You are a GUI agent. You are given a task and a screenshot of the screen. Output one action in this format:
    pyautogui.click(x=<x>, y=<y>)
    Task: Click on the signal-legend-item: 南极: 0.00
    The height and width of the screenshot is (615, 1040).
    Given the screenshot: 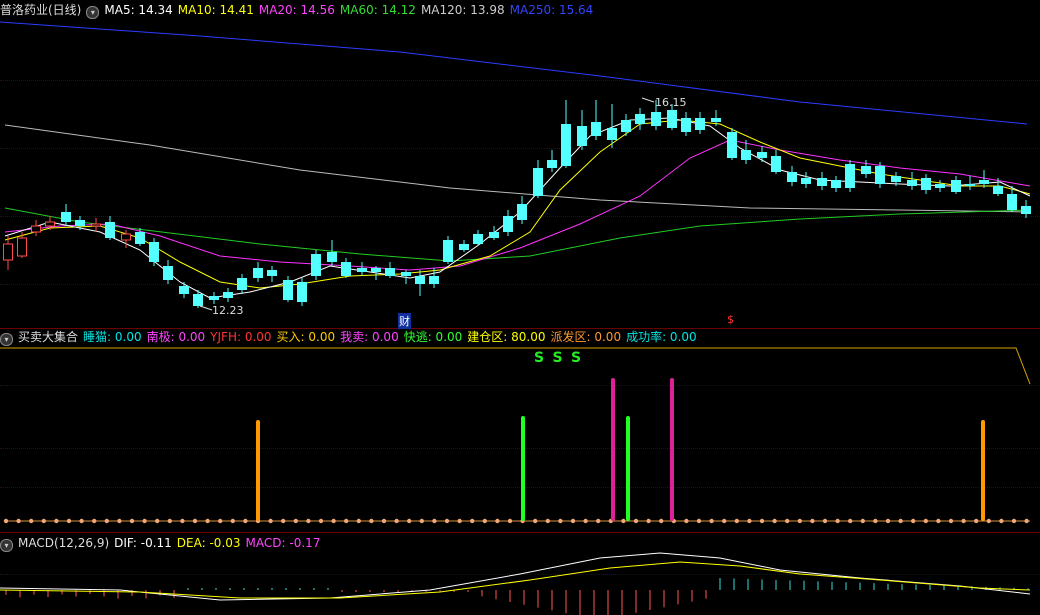 What is the action you would take?
    pyautogui.click(x=176, y=337)
    